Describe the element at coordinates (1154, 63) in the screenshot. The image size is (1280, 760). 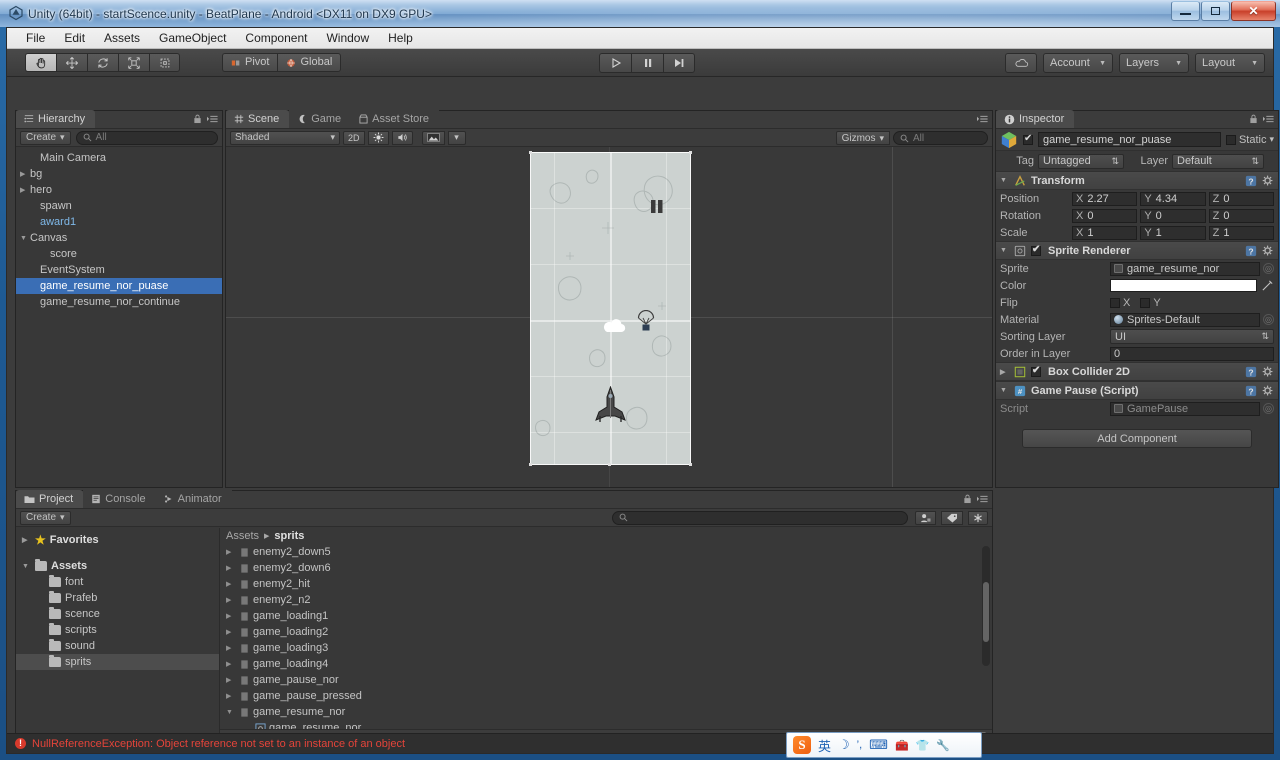
I see `layers-dropdown: Layers ▼` at that location.